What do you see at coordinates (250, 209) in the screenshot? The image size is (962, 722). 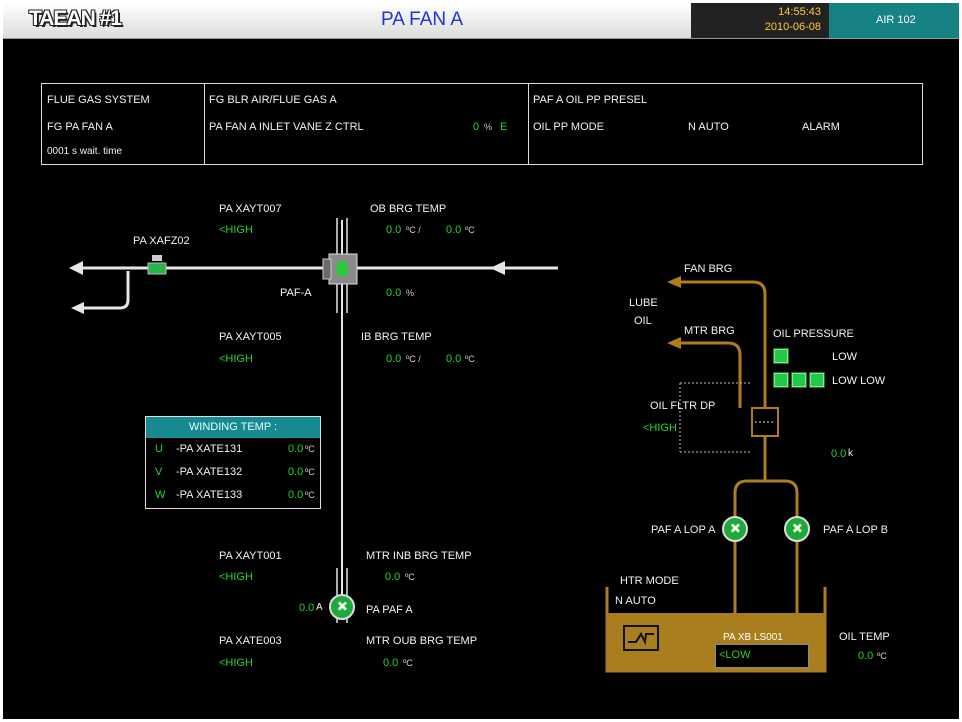 I see `ob-brg-tag: PA XAYT007` at bounding box center [250, 209].